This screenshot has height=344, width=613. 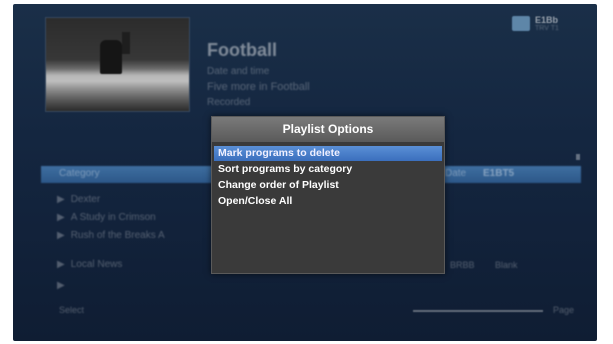 I want to click on program-title: Football, so click(x=242, y=50).